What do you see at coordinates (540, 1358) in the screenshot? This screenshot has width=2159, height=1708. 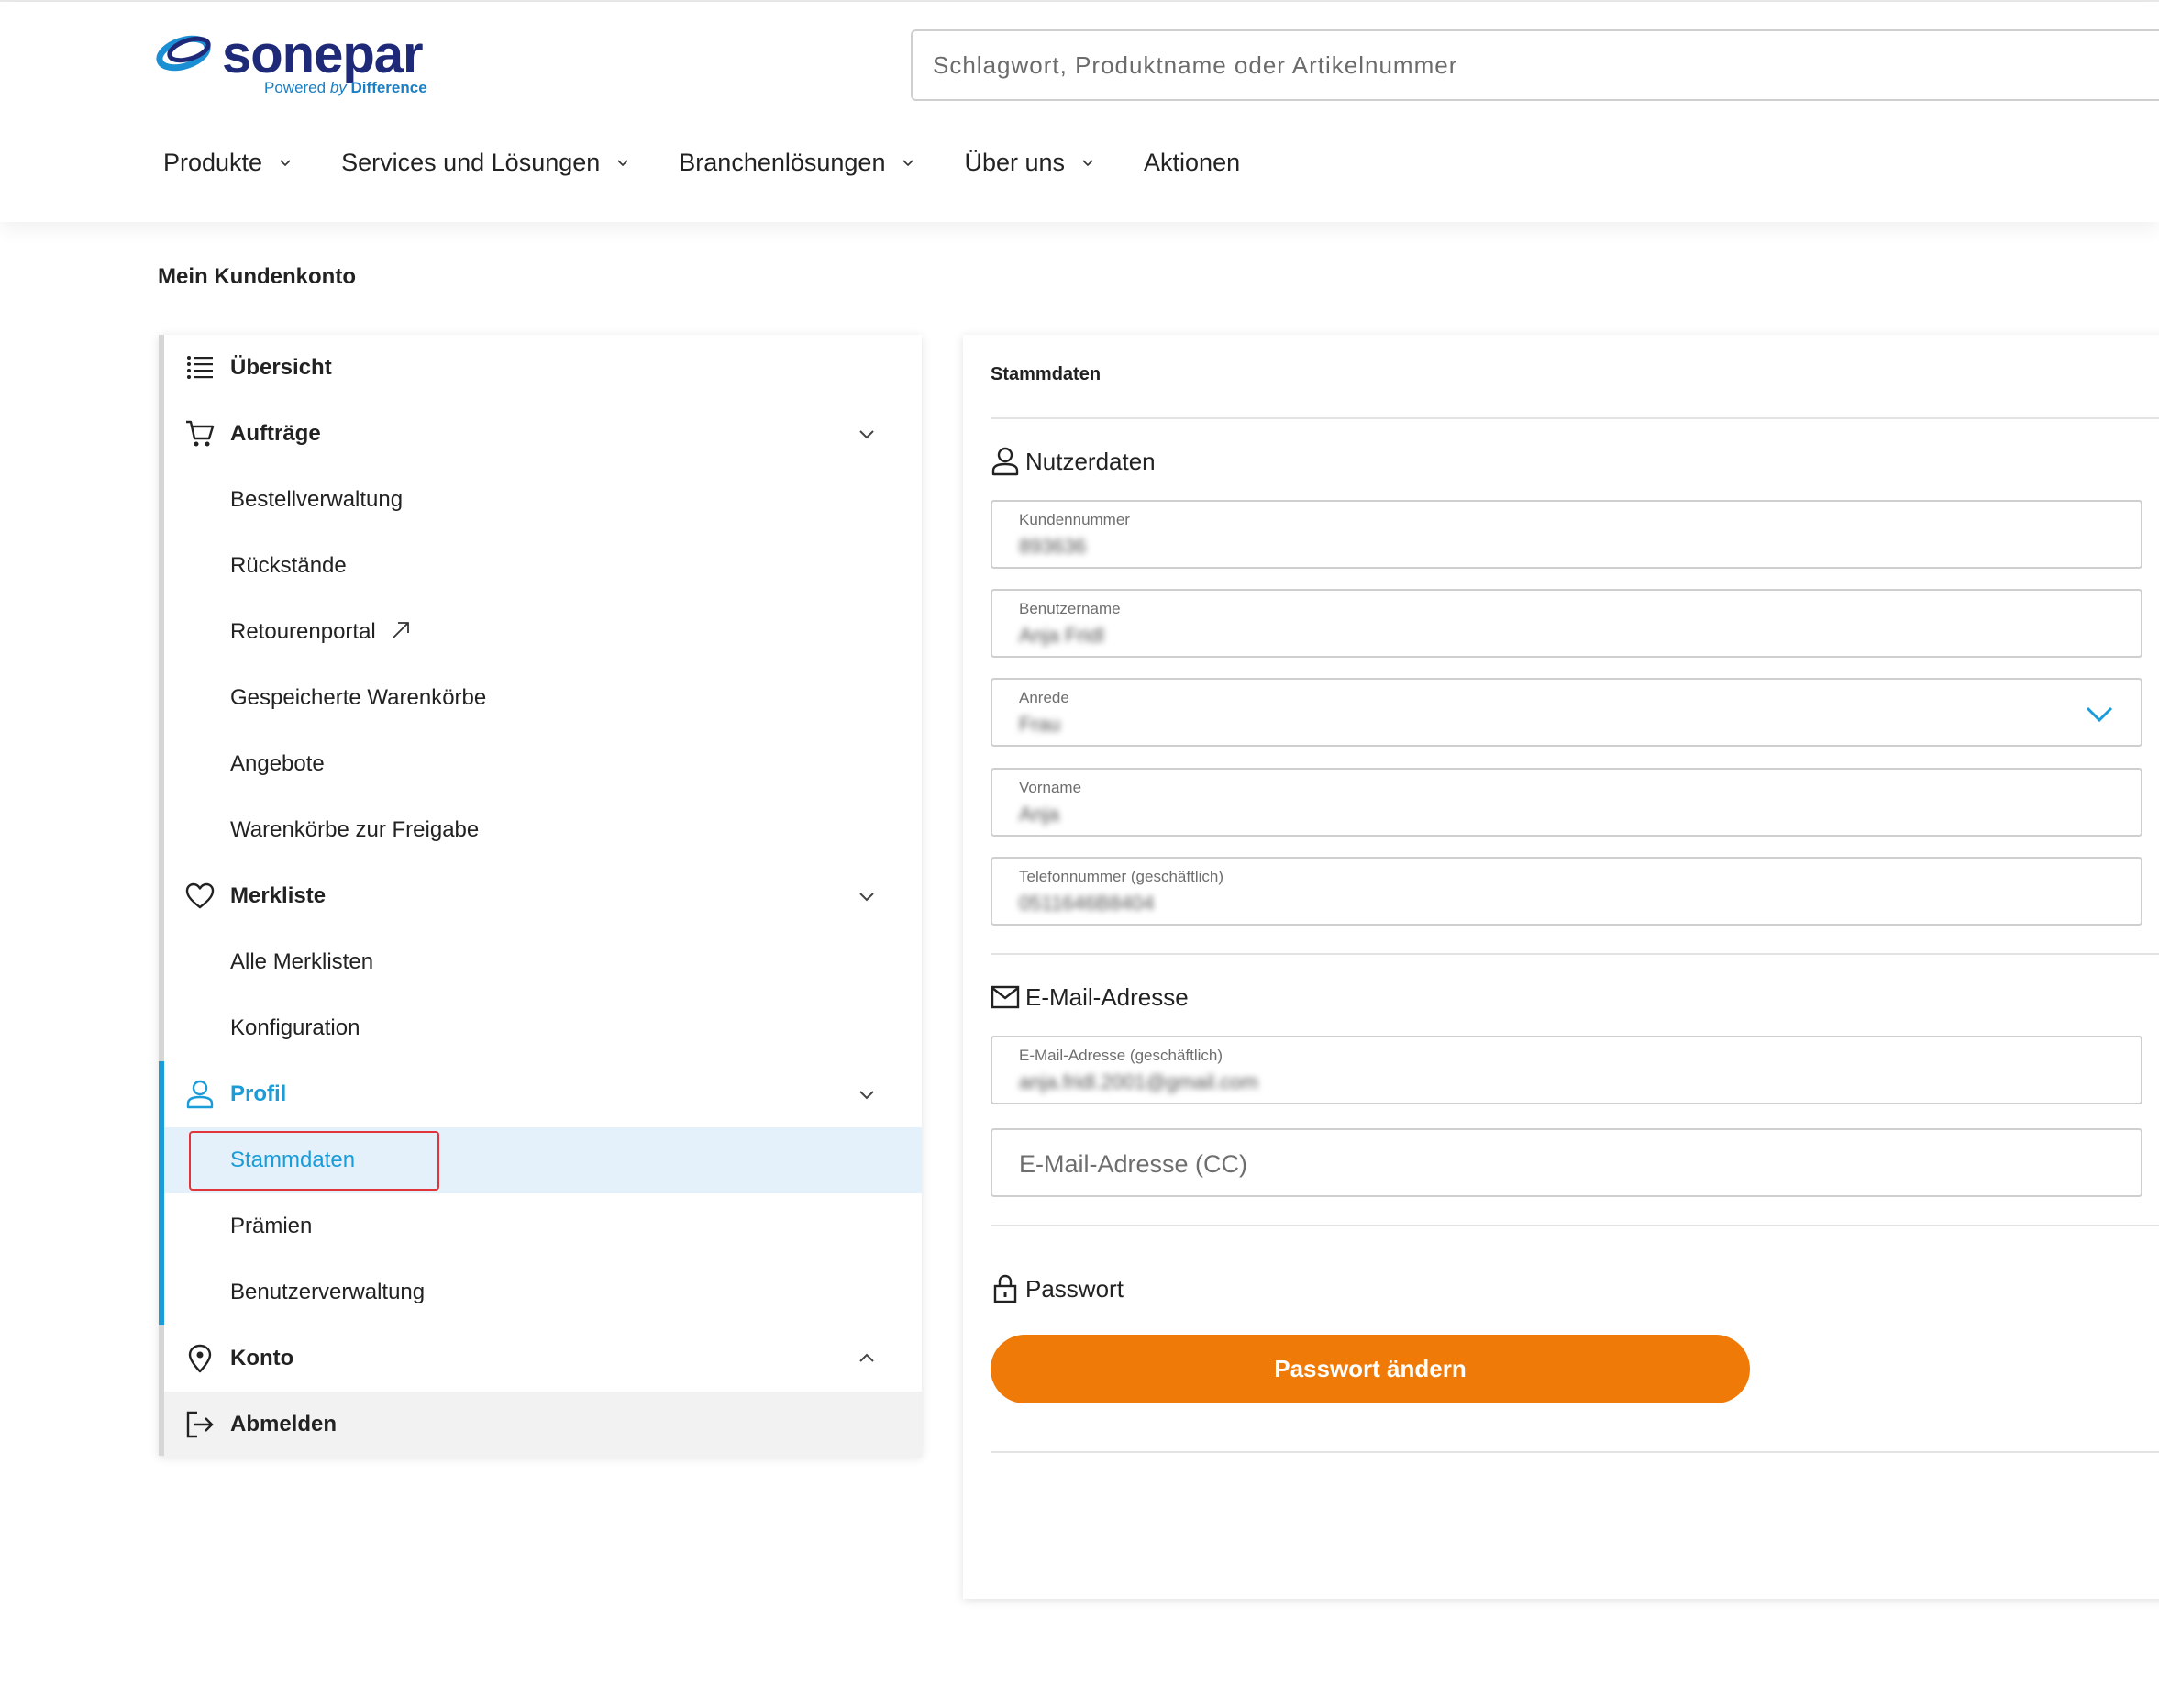 I see `sidebar-item-konto: Konto` at bounding box center [540, 1358].